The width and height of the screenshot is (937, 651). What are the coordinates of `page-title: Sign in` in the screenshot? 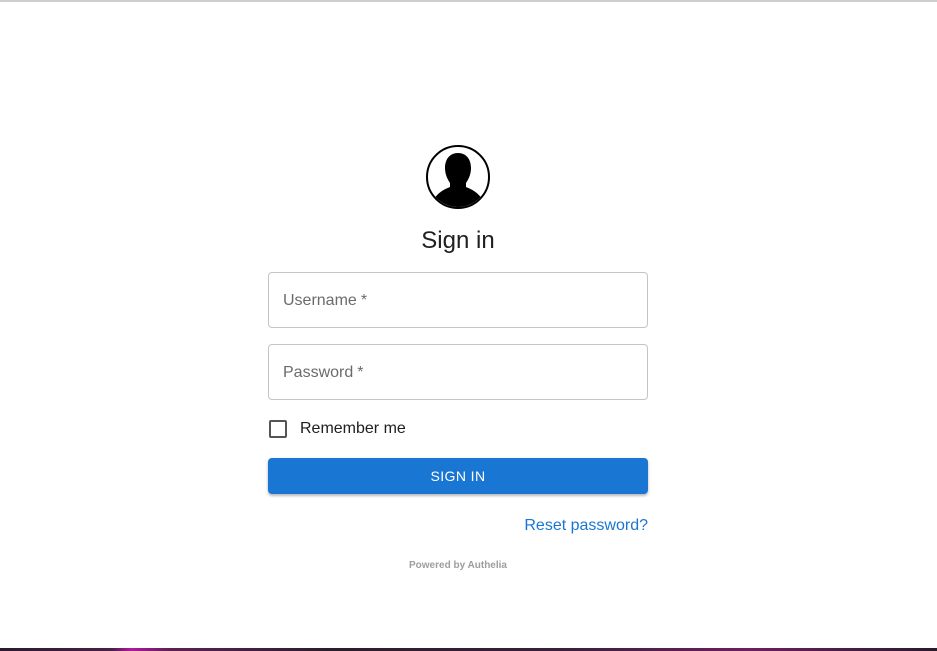 It's located at (458, 240).